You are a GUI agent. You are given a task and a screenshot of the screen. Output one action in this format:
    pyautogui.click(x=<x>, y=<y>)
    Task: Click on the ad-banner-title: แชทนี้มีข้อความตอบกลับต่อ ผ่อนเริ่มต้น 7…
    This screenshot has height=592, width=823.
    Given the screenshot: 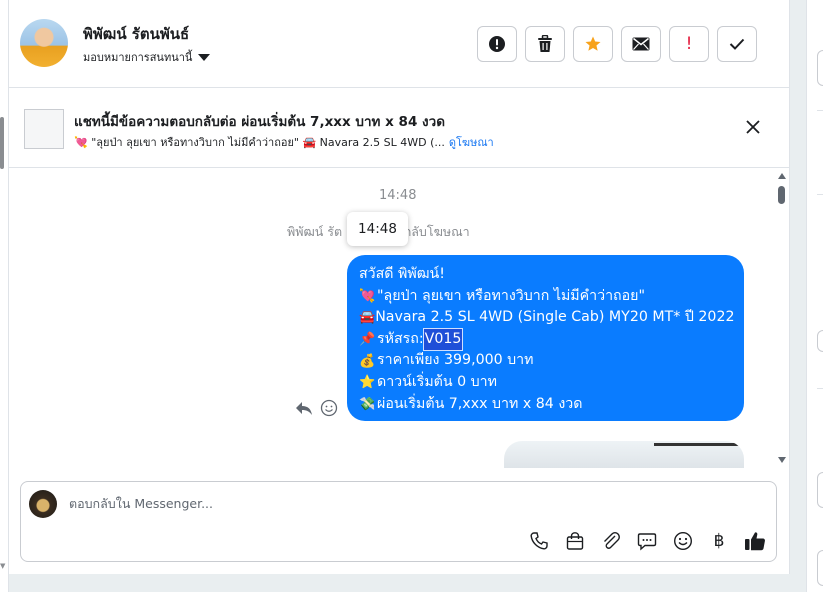 What is the action you would take?
    pyautogui.click(x=259, y=122)
    